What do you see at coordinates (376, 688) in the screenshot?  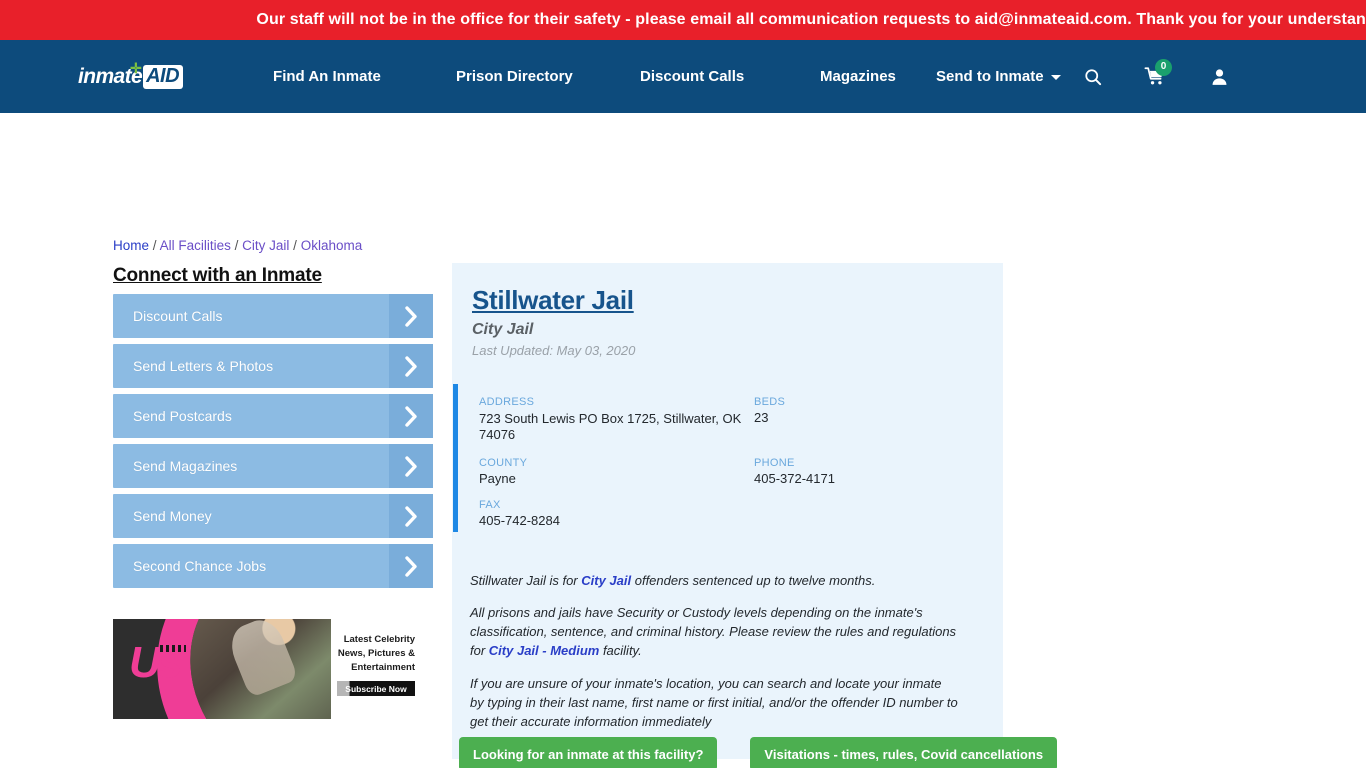 I see `ad-subscribe-button: Subscribe Now` at bounding box center [376, 688].